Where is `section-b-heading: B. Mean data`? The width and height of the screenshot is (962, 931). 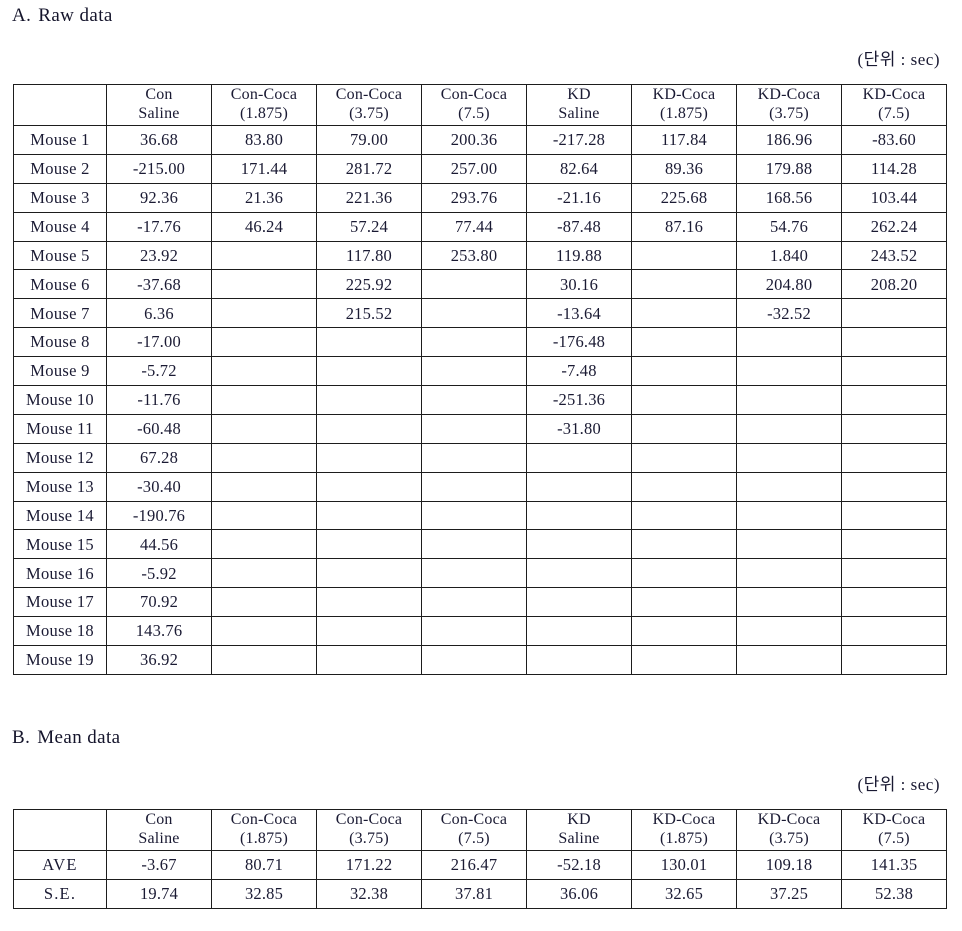
section-b-heading: B. Mean data is located at coordinates (66, 738).